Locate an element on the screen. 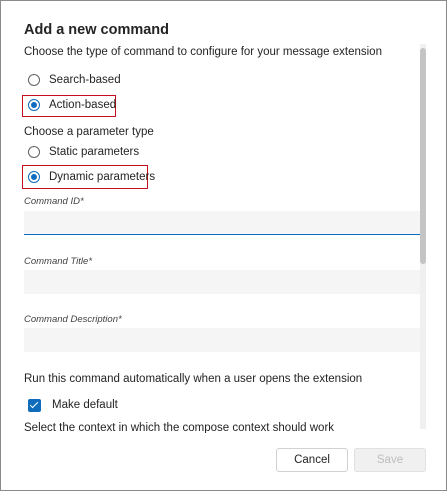 The height and width of the screenshot is (491, 447). radio-static-parameters: Static parameters is located at coordinates (83, 152).